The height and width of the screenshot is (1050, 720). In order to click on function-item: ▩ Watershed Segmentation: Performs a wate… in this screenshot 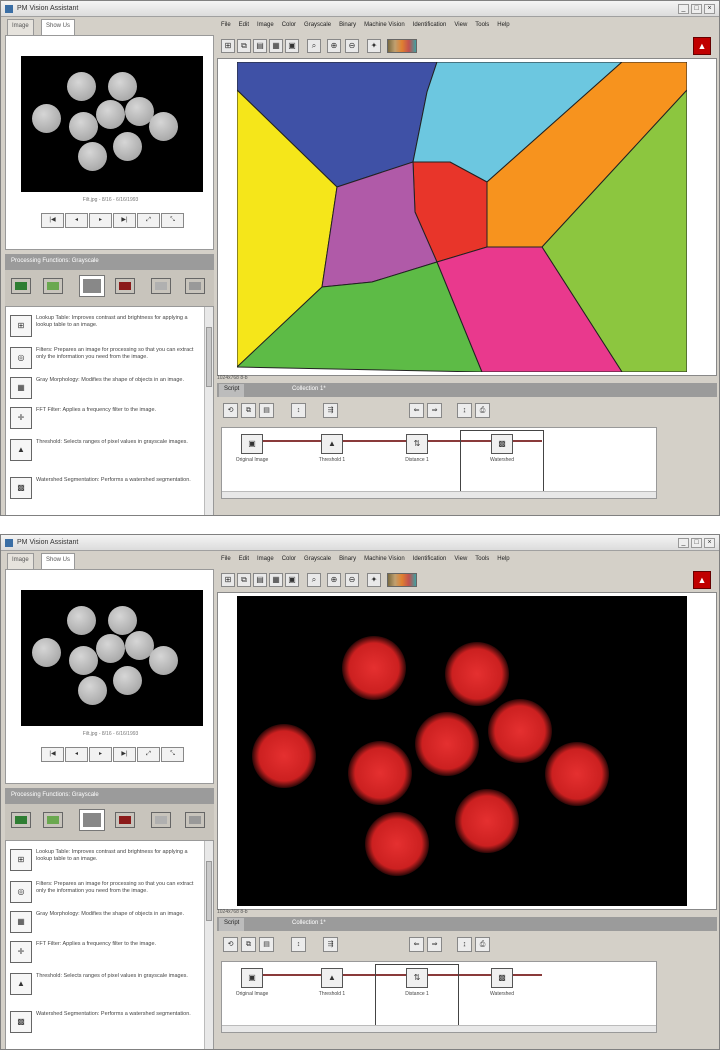, I will do `click(105, 488)`.